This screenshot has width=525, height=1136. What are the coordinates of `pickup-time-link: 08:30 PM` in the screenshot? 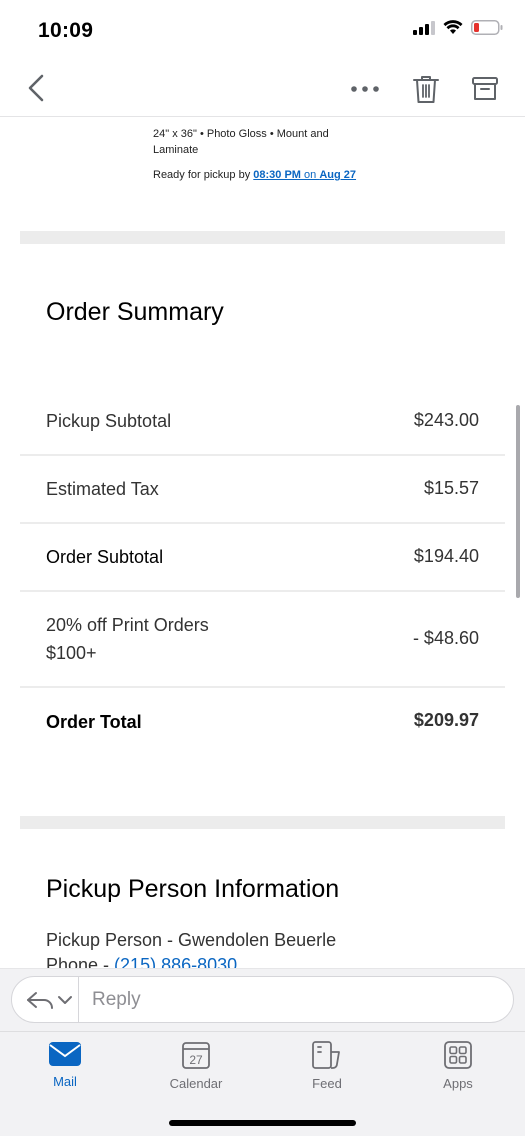 It's located at (277, 175).